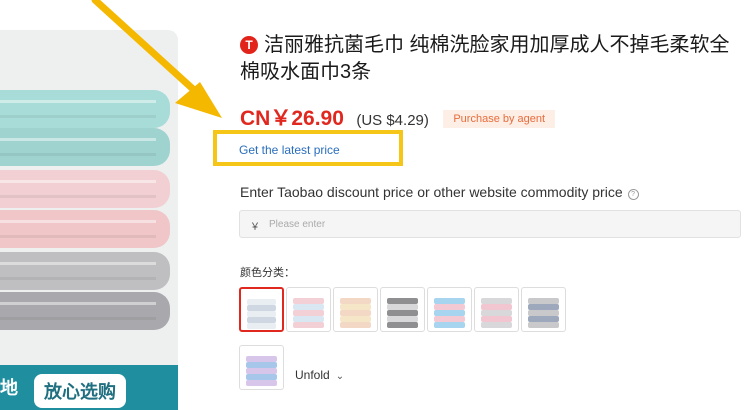 This screenshot has width=748, height=410. I want to click on unfold-button: Unfold ⌄, so click(319, 375).